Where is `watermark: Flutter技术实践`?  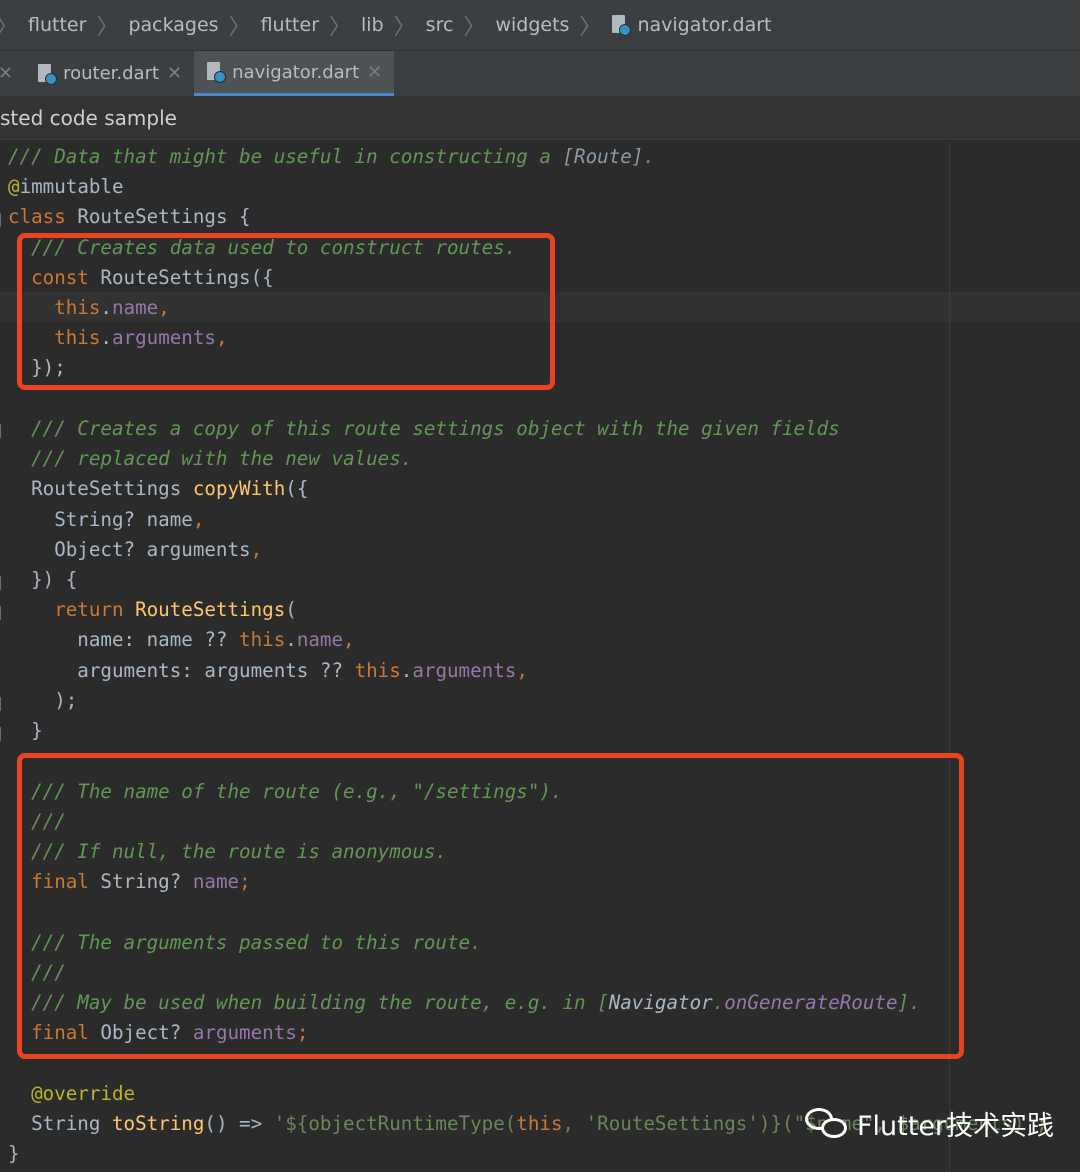 watermark: Flutter技术实践 is located at coordinates (929, 1123).